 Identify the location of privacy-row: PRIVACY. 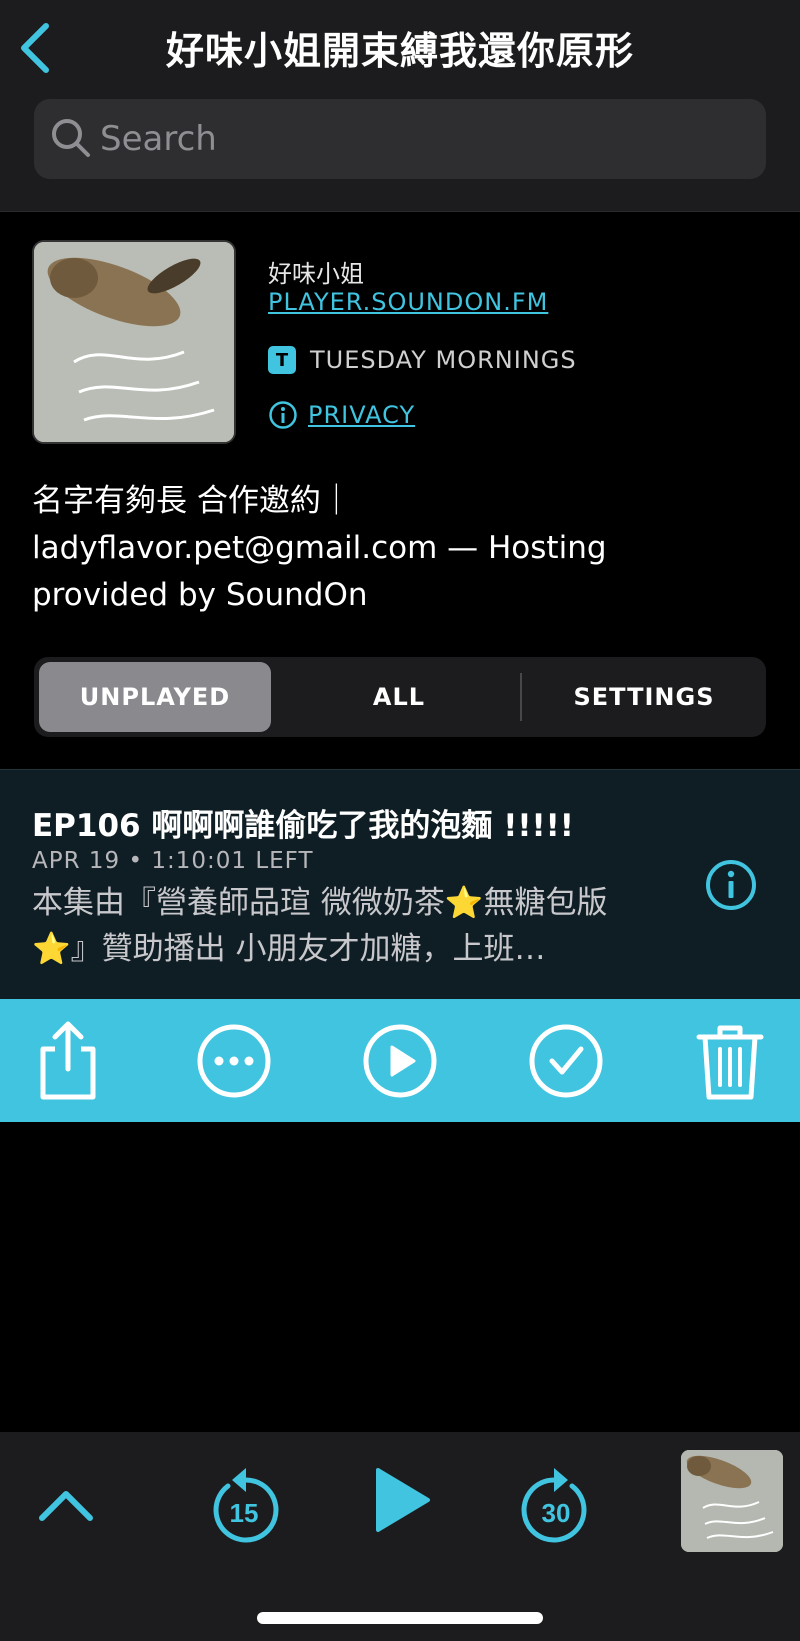
(341, 415).